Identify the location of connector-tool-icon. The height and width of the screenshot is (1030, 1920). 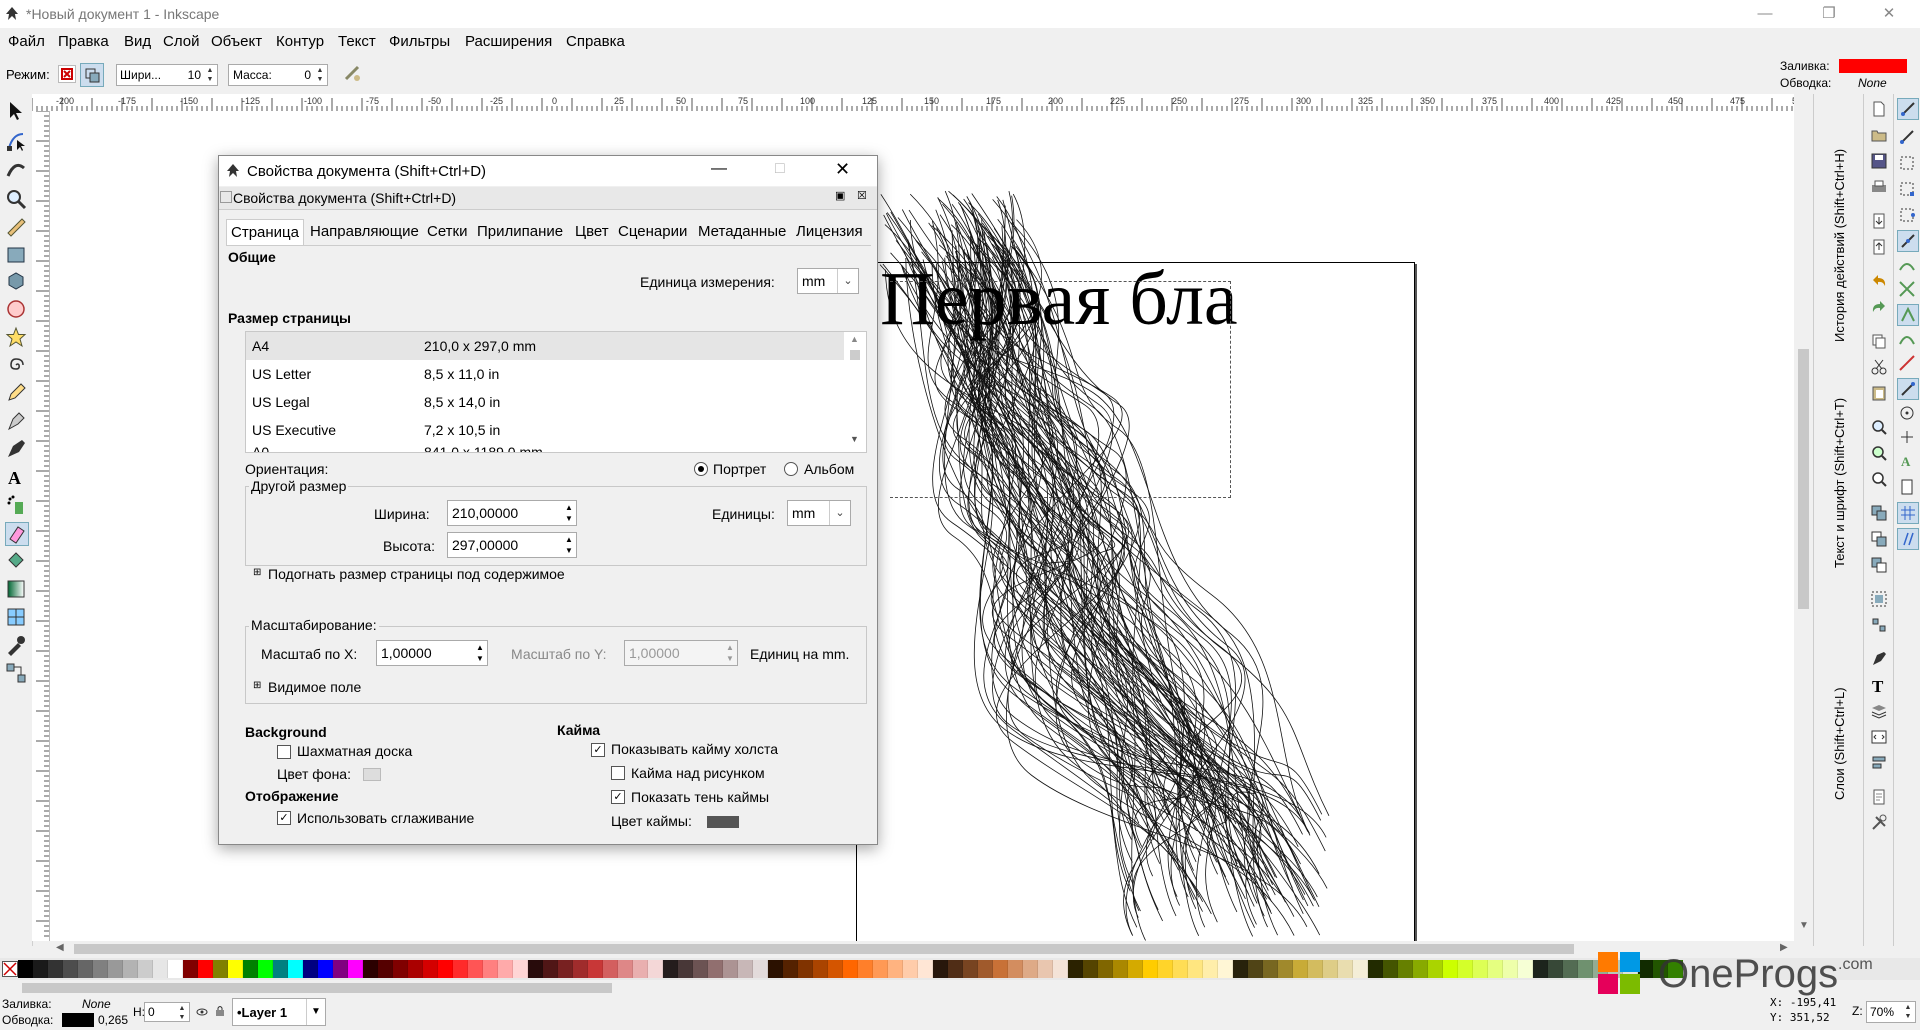
(16, 673).